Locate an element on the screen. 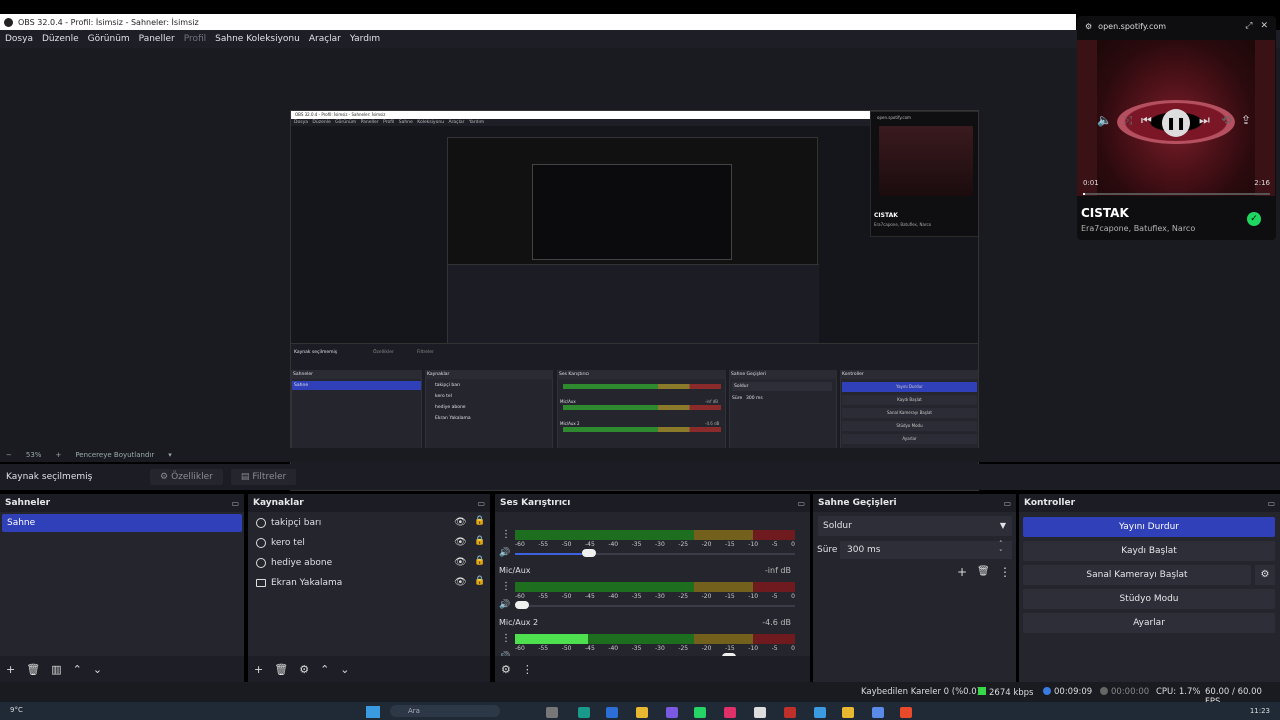  mixer-tick: -30 is located at coordinates (659, 596).